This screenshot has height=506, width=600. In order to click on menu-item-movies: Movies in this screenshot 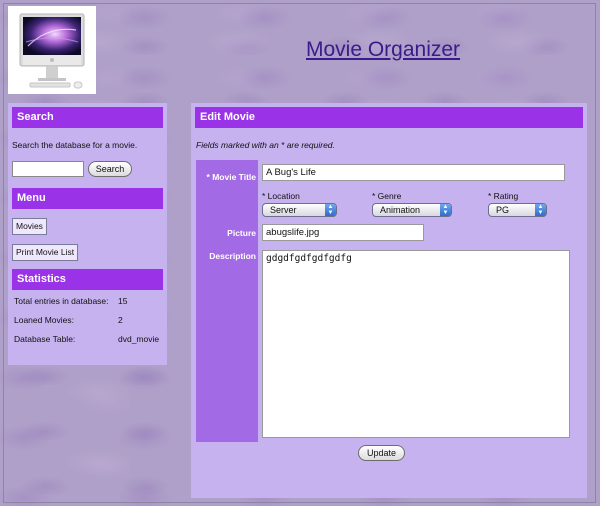, I will do `click(29, 226)`.